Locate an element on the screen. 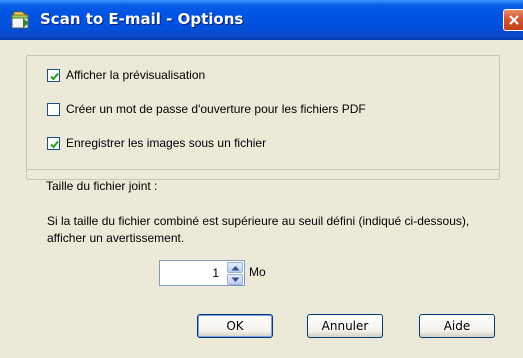 This screenshot has width=523, height=358. preview-label: Afficher la prévisualisation is located at coordinates (136, 75).